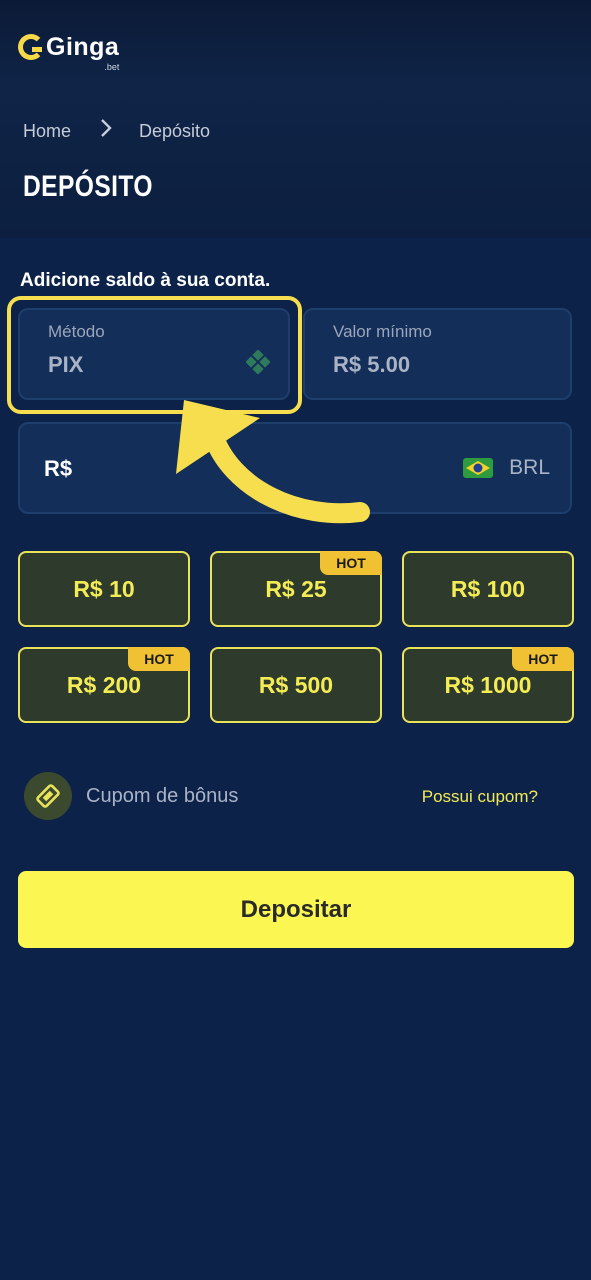 Image resolution: width=591 pixels, height=1280 pixels. What do you see at coordinates (106, 131) in the screenshot?
I see `chevron-right-icon` at bounding box center [106, 131].